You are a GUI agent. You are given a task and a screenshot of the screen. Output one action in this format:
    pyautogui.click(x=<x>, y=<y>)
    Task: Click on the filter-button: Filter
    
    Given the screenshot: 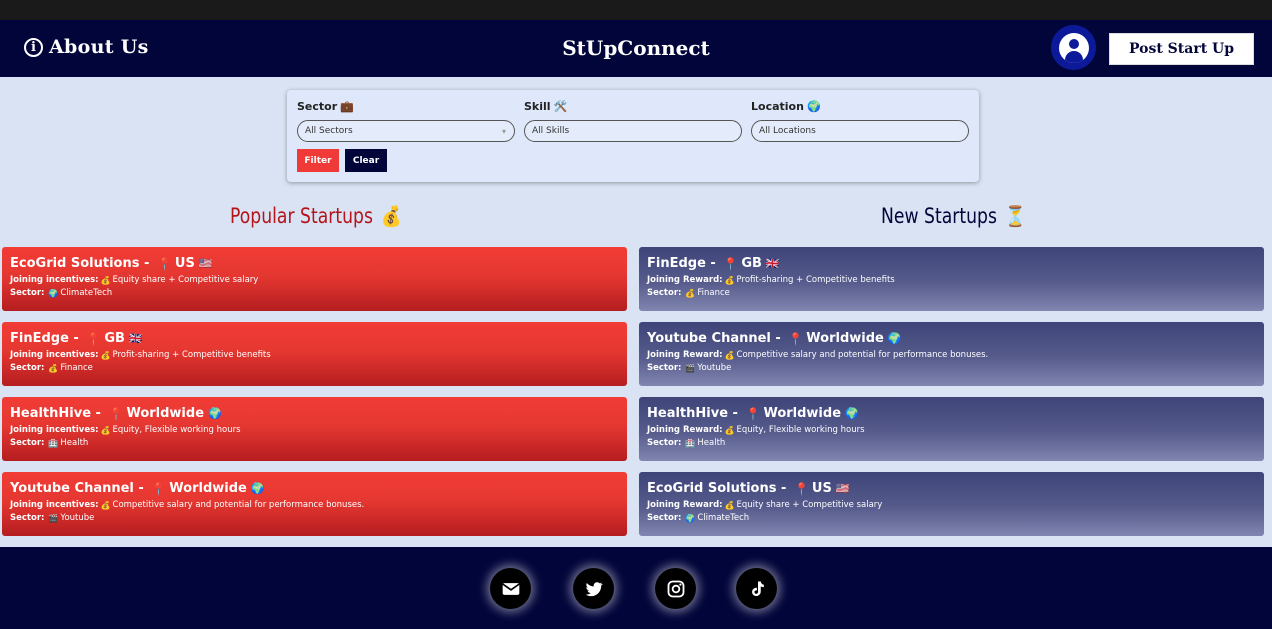 What is the action you would take?
    pyautogui.click(x=318, y=160)
    